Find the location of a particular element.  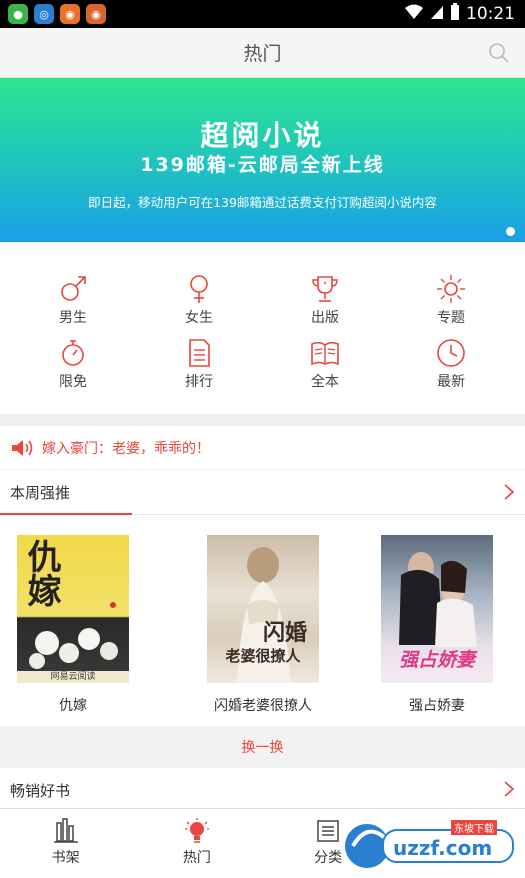

app-bar: 热门 is located at coordinates (262, 53).